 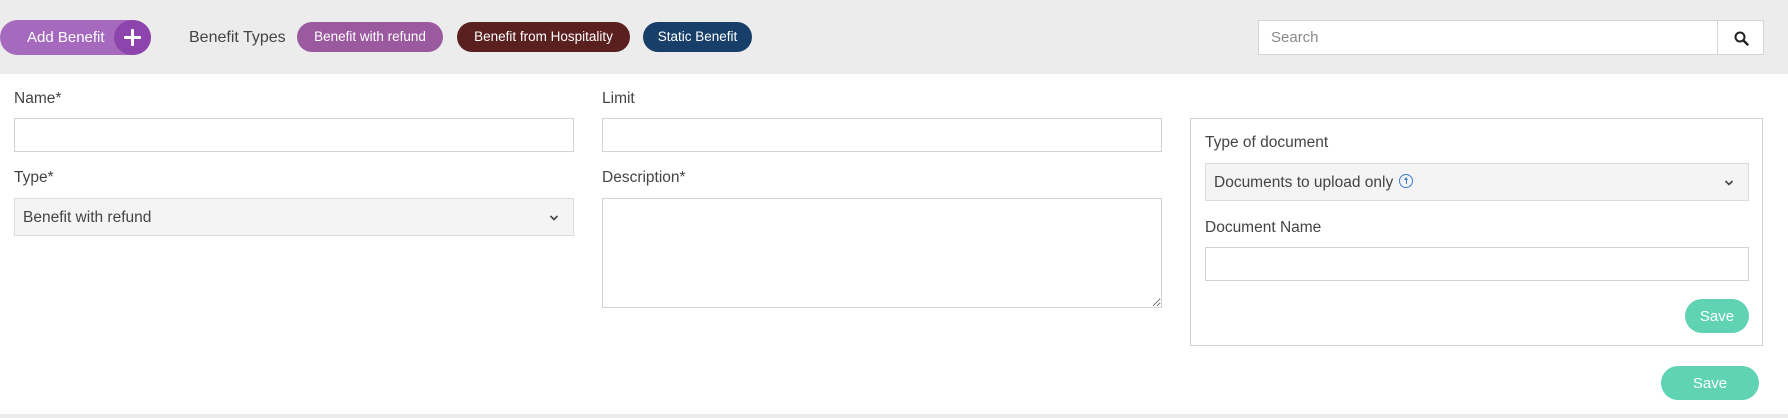 What do you see at coordinates (1263, 227) in the screenshot?
I see `document-name-label: Document Name` at bounding box center [1263, 227].